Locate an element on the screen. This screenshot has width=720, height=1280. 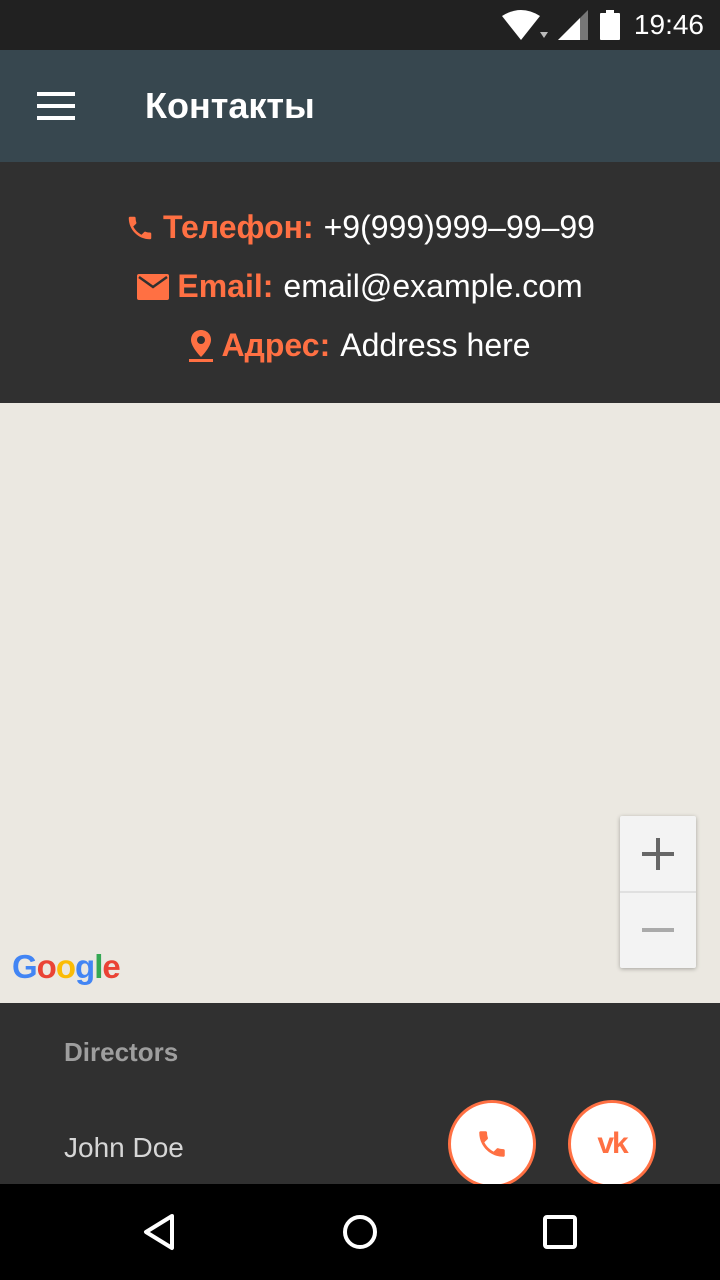
menu-button is located at coordinates (56, 106).